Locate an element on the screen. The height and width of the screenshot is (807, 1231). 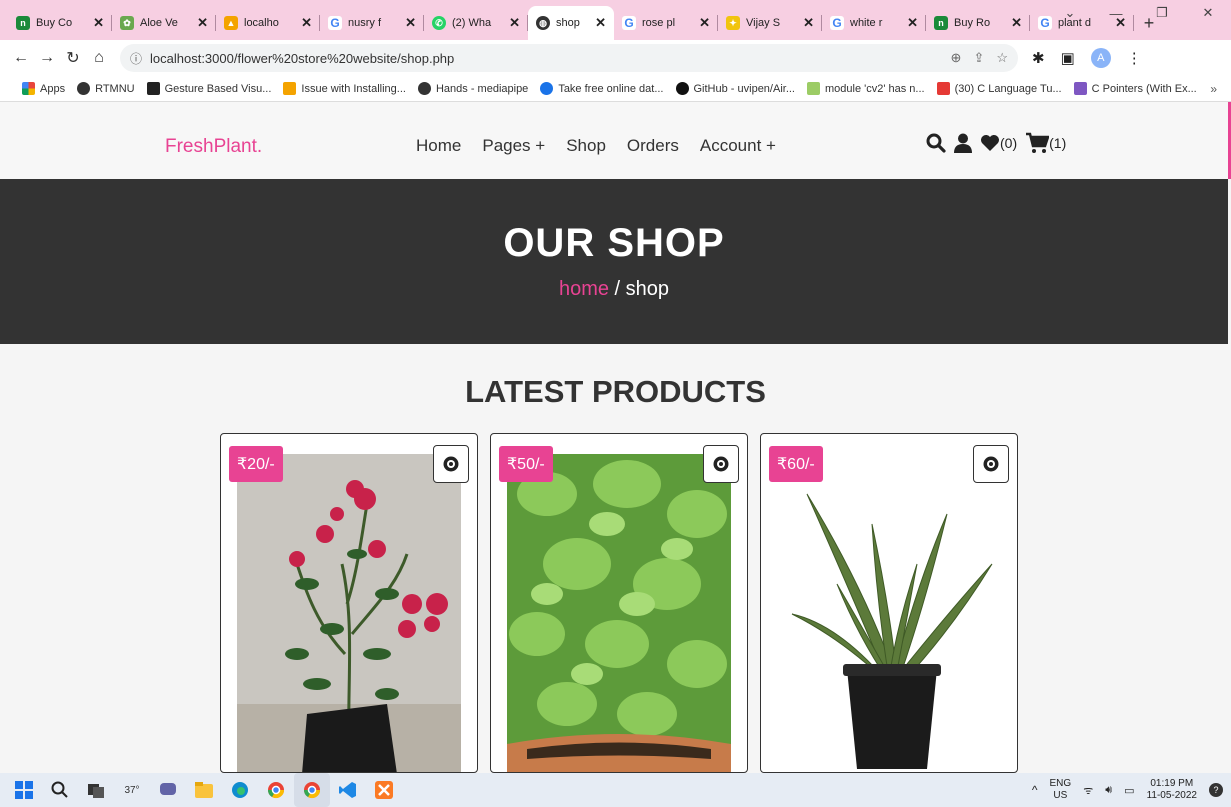
browser-tab: ✆ (2) Wha ✕ is located at coordinates (476, 23).